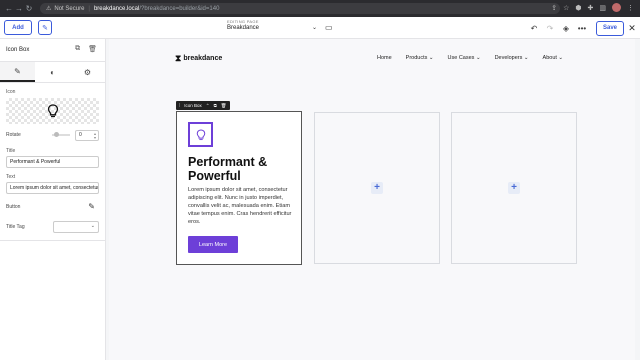 The width and height of the screenshot is (640, 360). What do you see at coordinates (52, 240) in the screenshot?
I see `divider` at bounding box center [52, 240].